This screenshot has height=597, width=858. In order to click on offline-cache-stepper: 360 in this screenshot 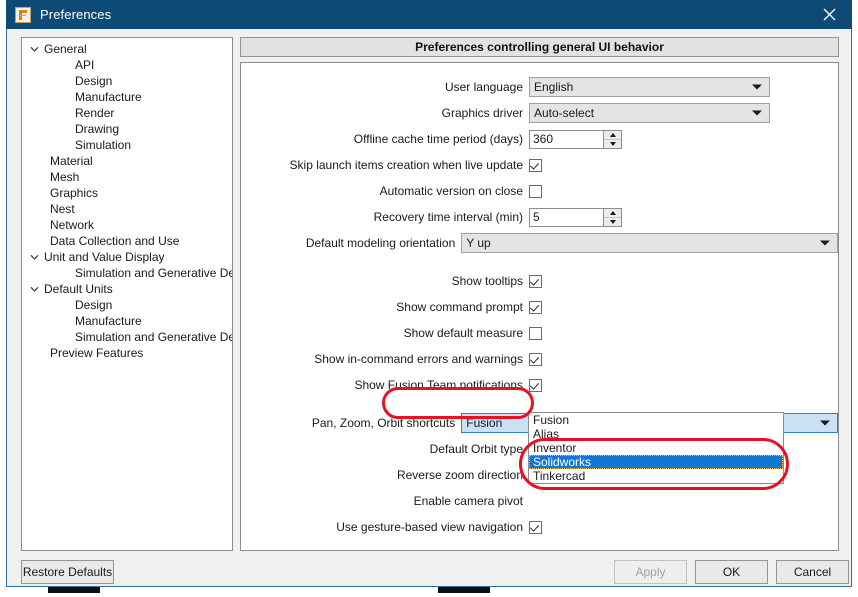, I will do `click(575, 139)`.